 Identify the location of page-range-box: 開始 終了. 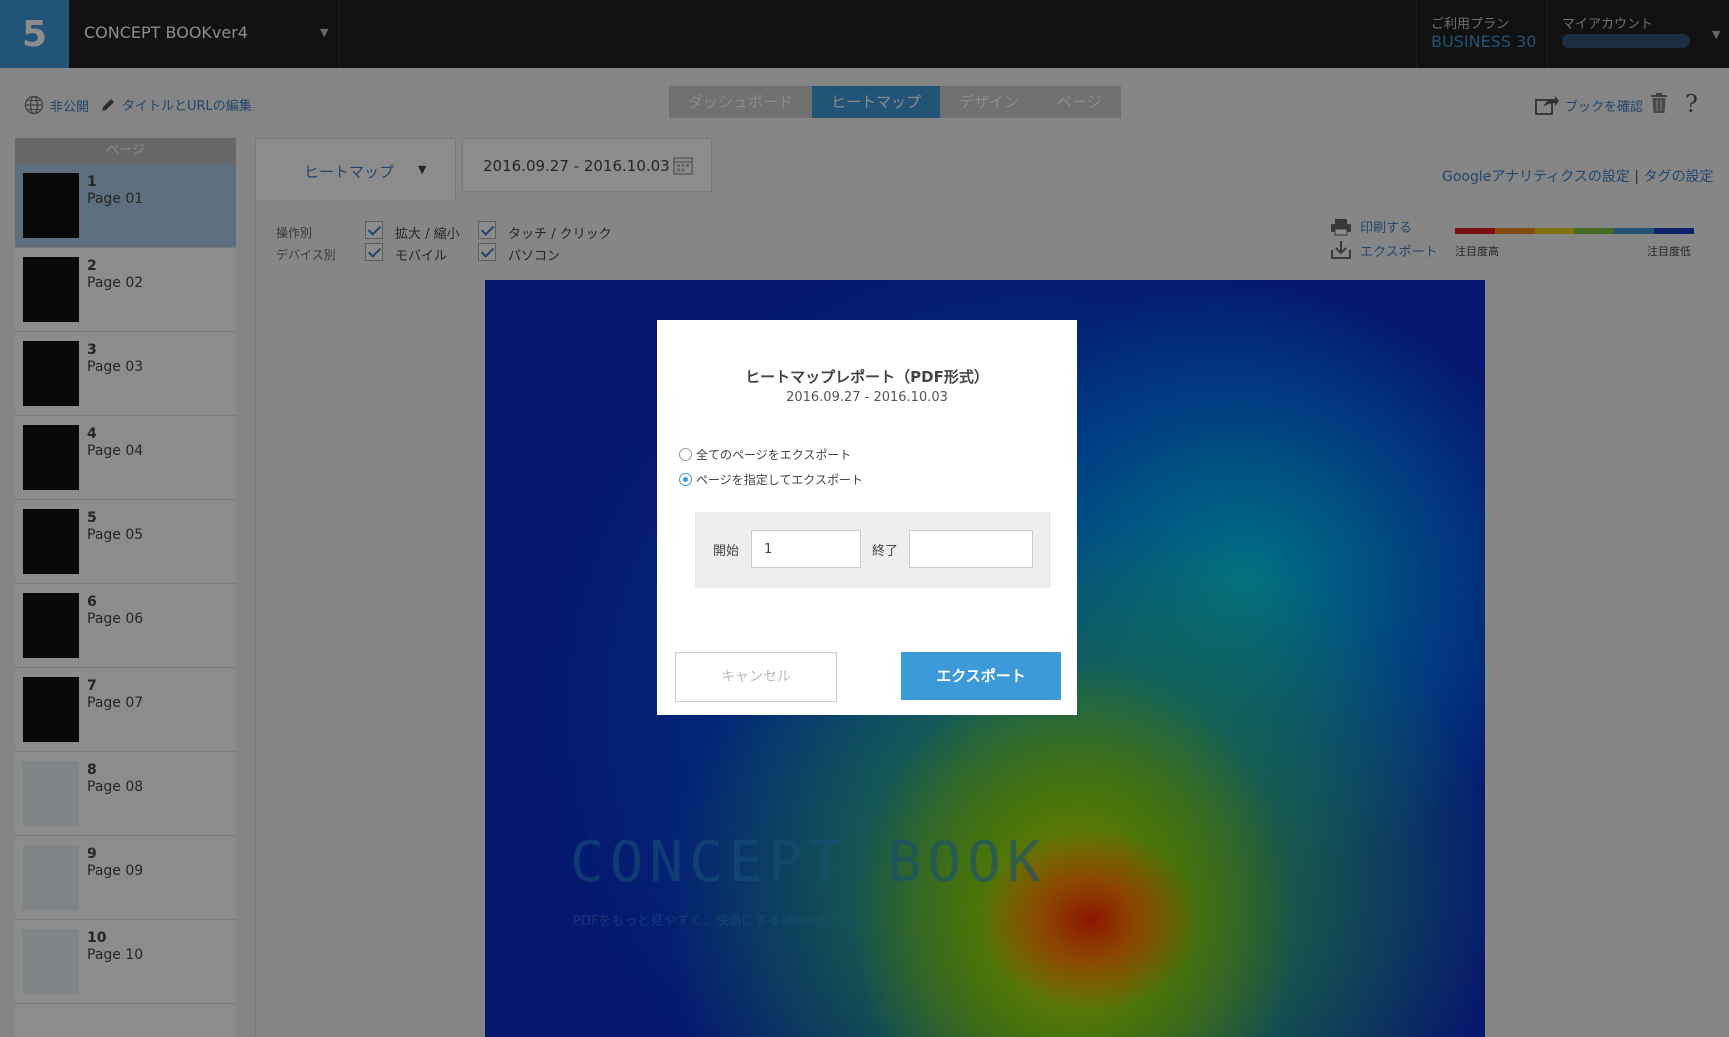
(873, 550).